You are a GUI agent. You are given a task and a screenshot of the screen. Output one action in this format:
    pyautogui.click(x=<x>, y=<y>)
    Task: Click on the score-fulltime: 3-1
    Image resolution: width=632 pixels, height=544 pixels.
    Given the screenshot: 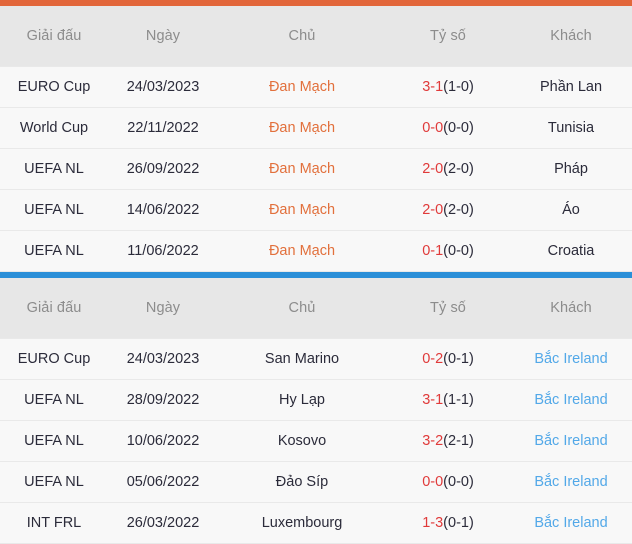 What is the action you would take?
    pyautogui.click(x=433, y=400)
    